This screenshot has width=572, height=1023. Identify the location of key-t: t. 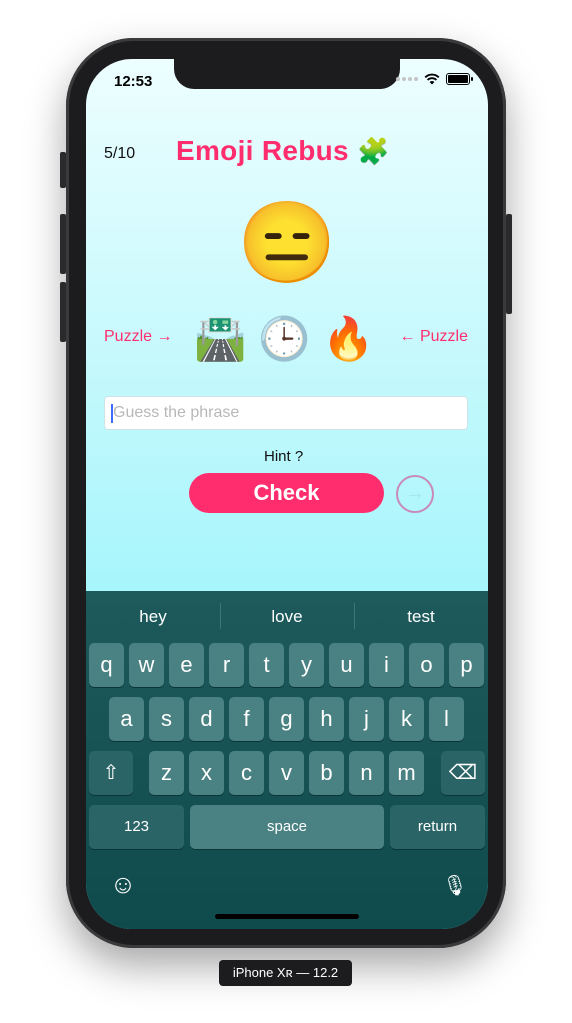
(266, 665).